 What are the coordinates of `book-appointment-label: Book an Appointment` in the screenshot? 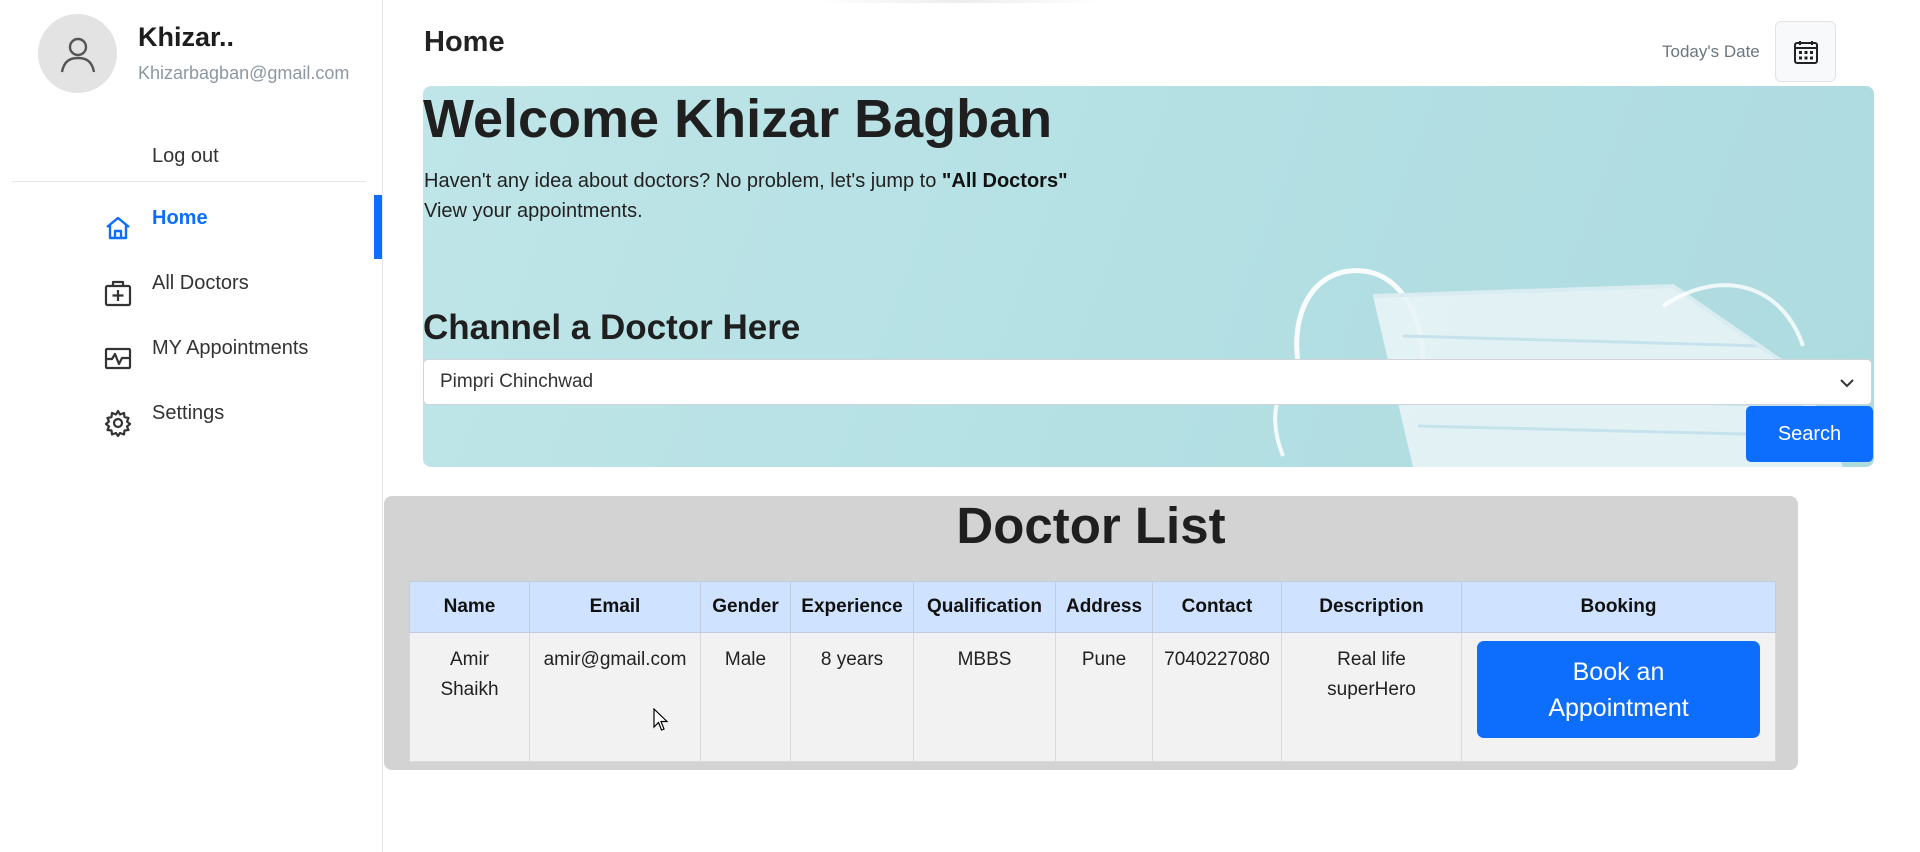 It's located at (1618, 689).